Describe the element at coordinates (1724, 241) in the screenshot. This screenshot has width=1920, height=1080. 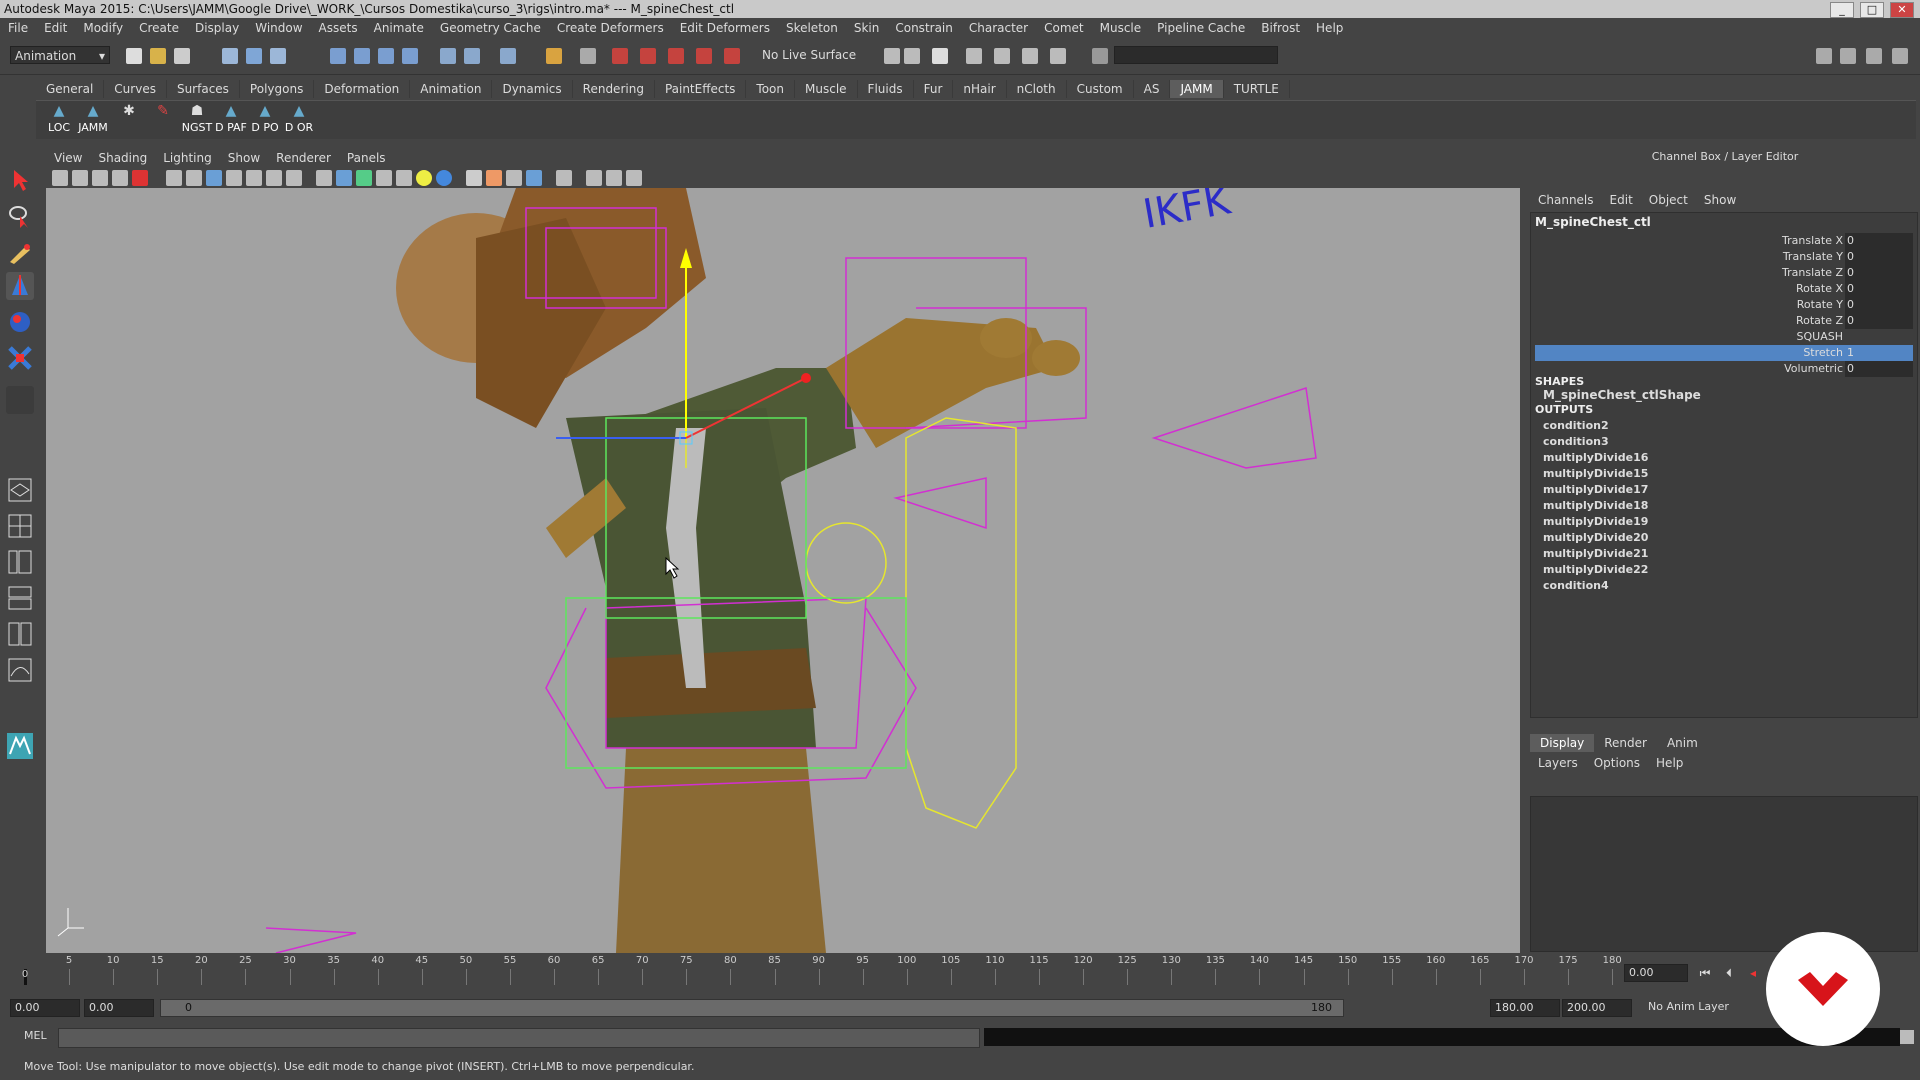
I see `channel-attribute-translate-x: Translate X0` at that location.